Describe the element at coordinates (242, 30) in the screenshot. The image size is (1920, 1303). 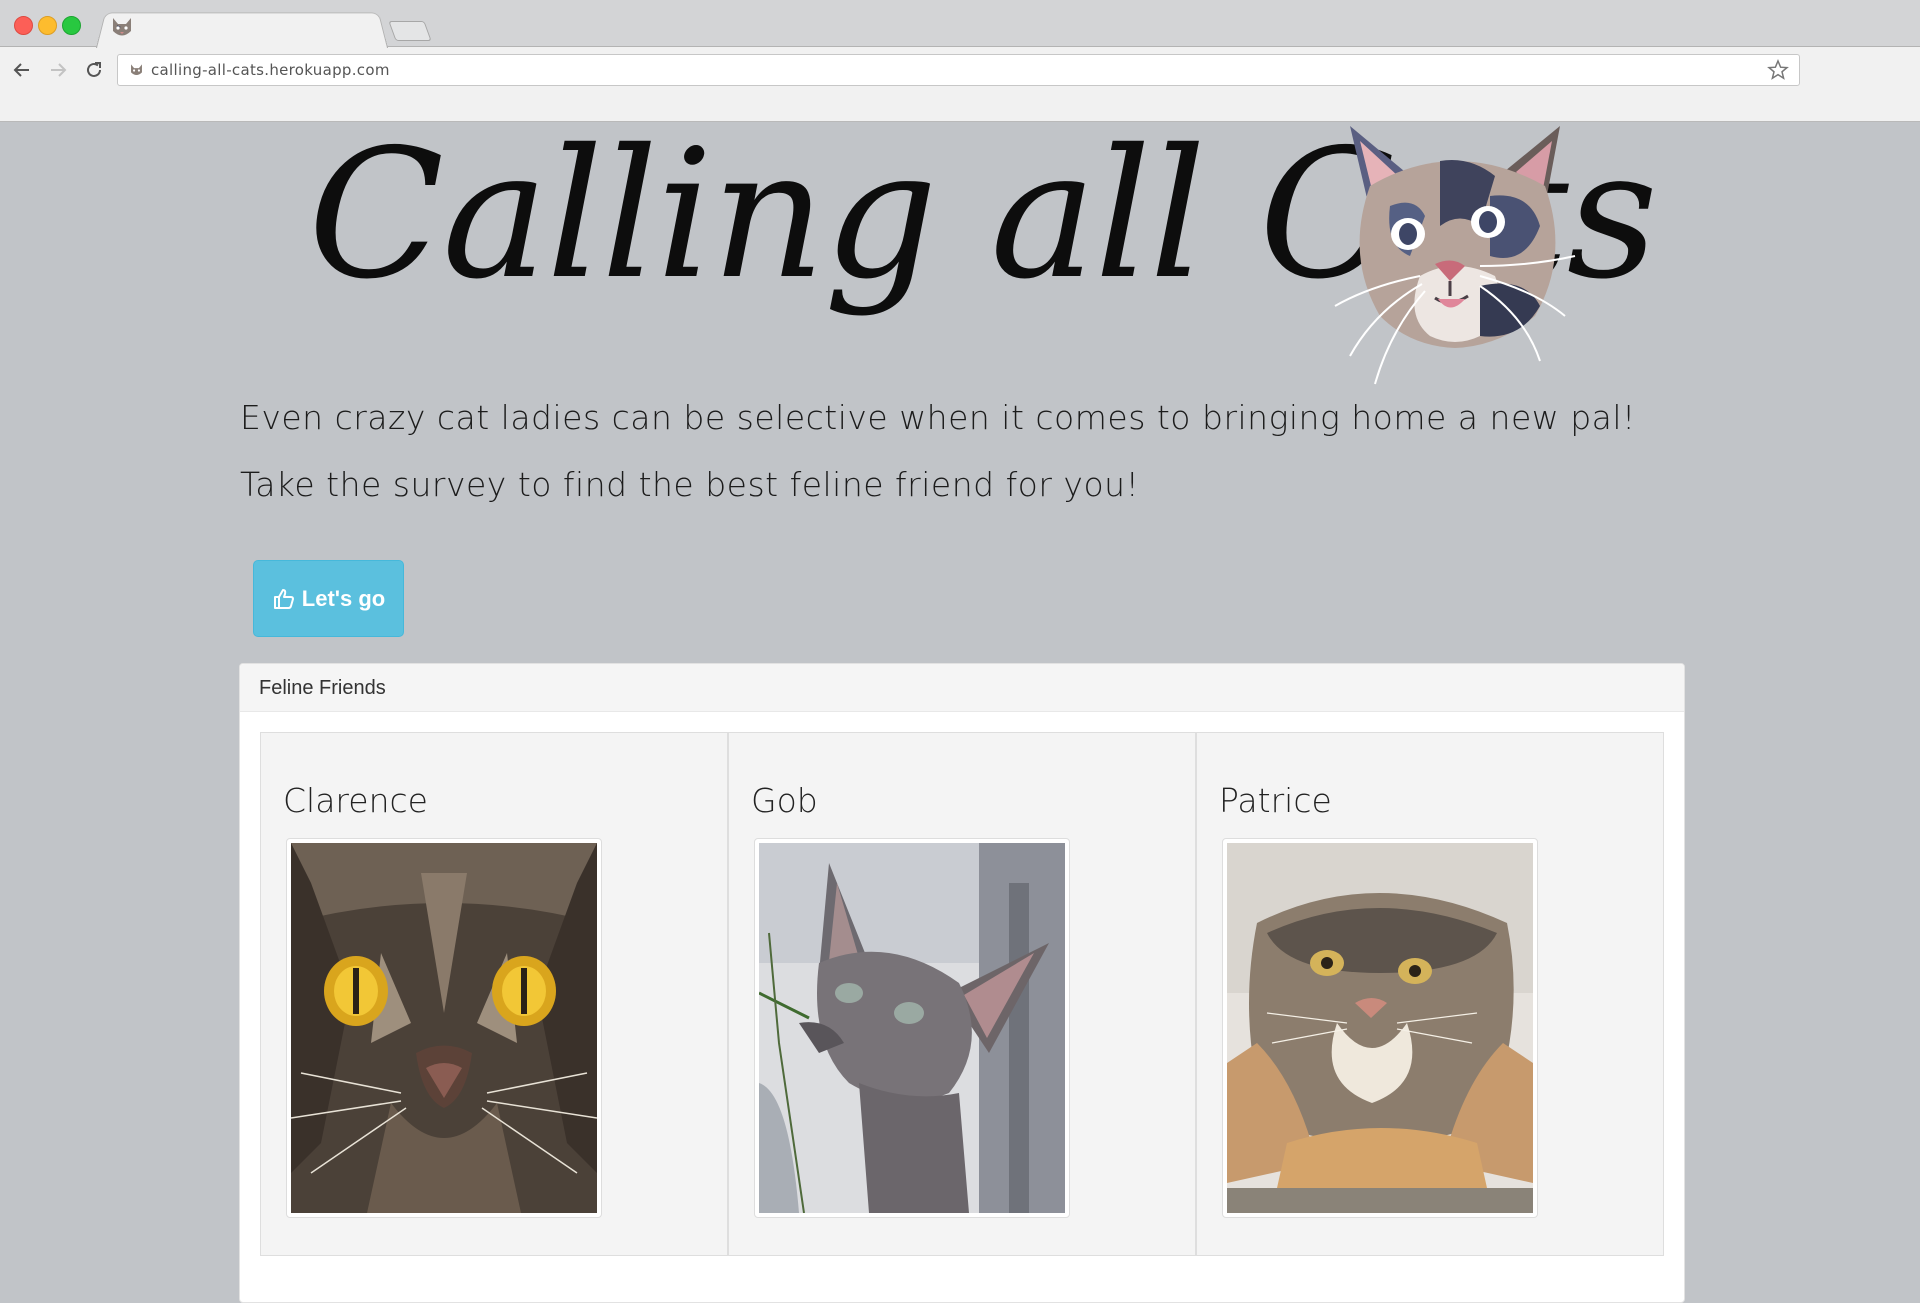
I see `browser-tab` at that location.